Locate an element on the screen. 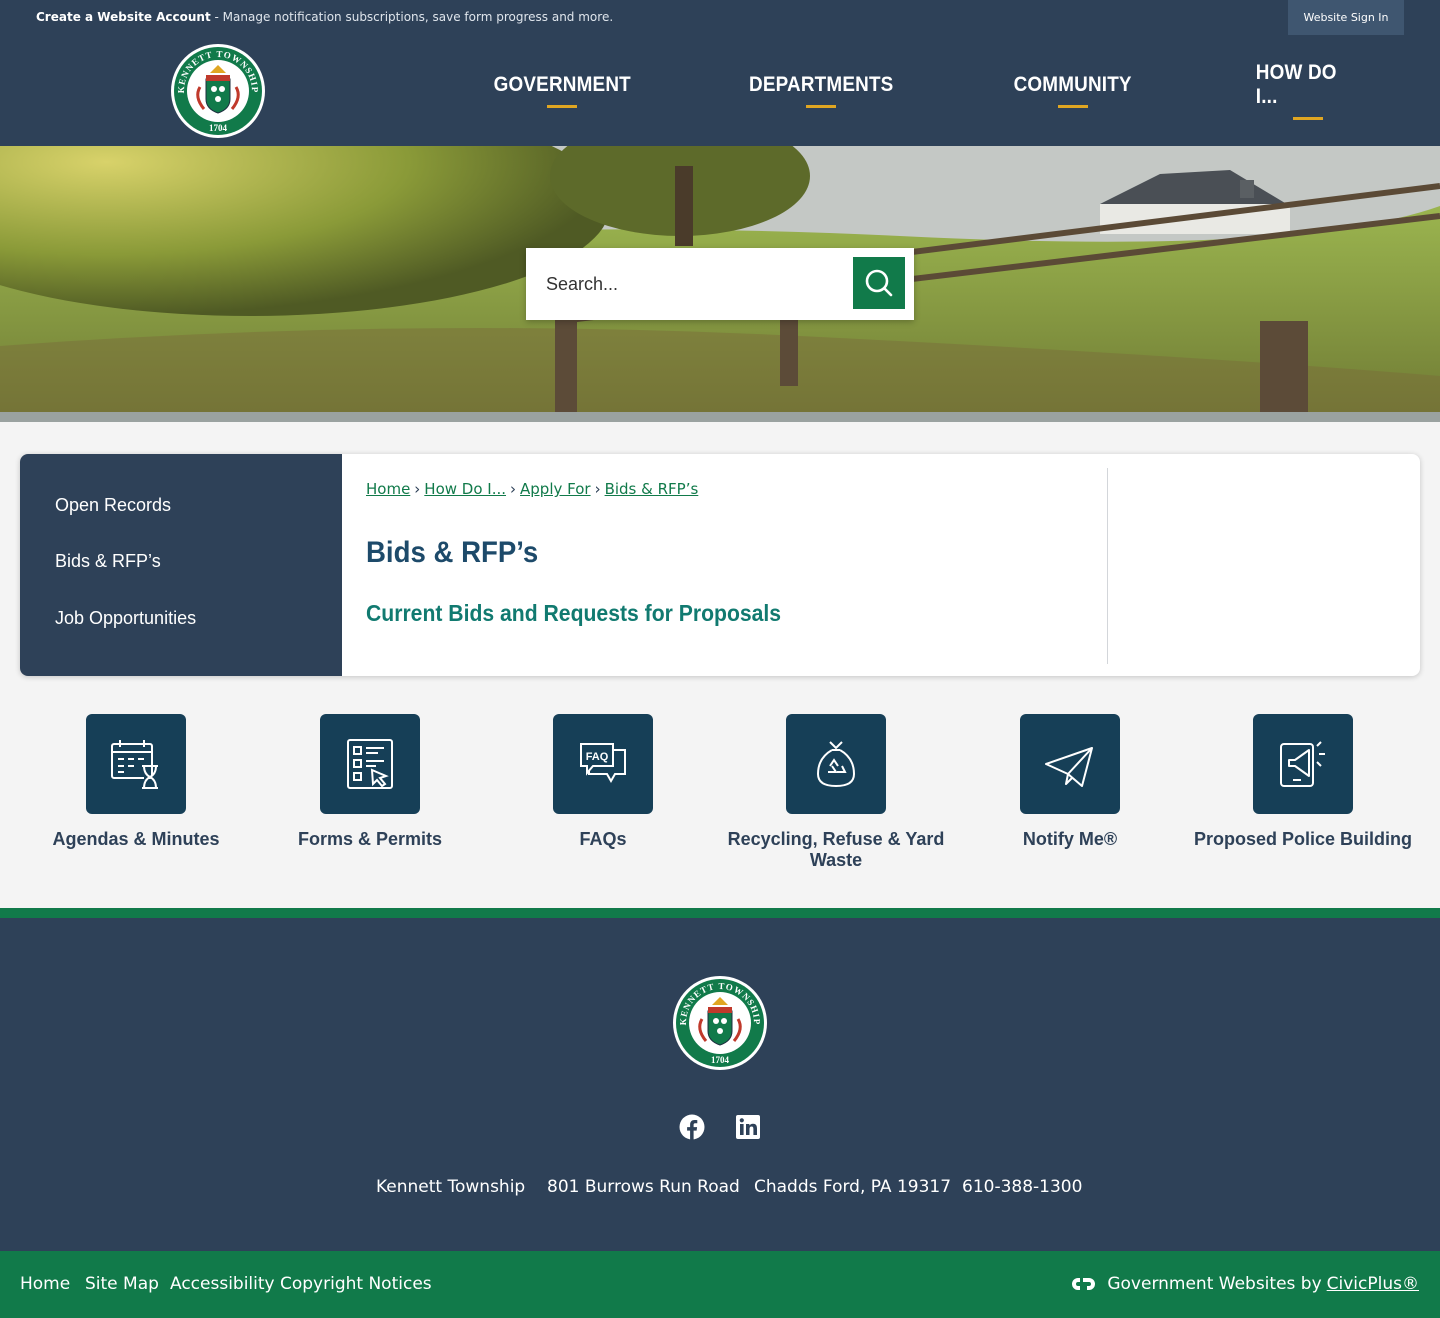  nav-departments: DEPARTMENTS is located at coordinates (821, 90).